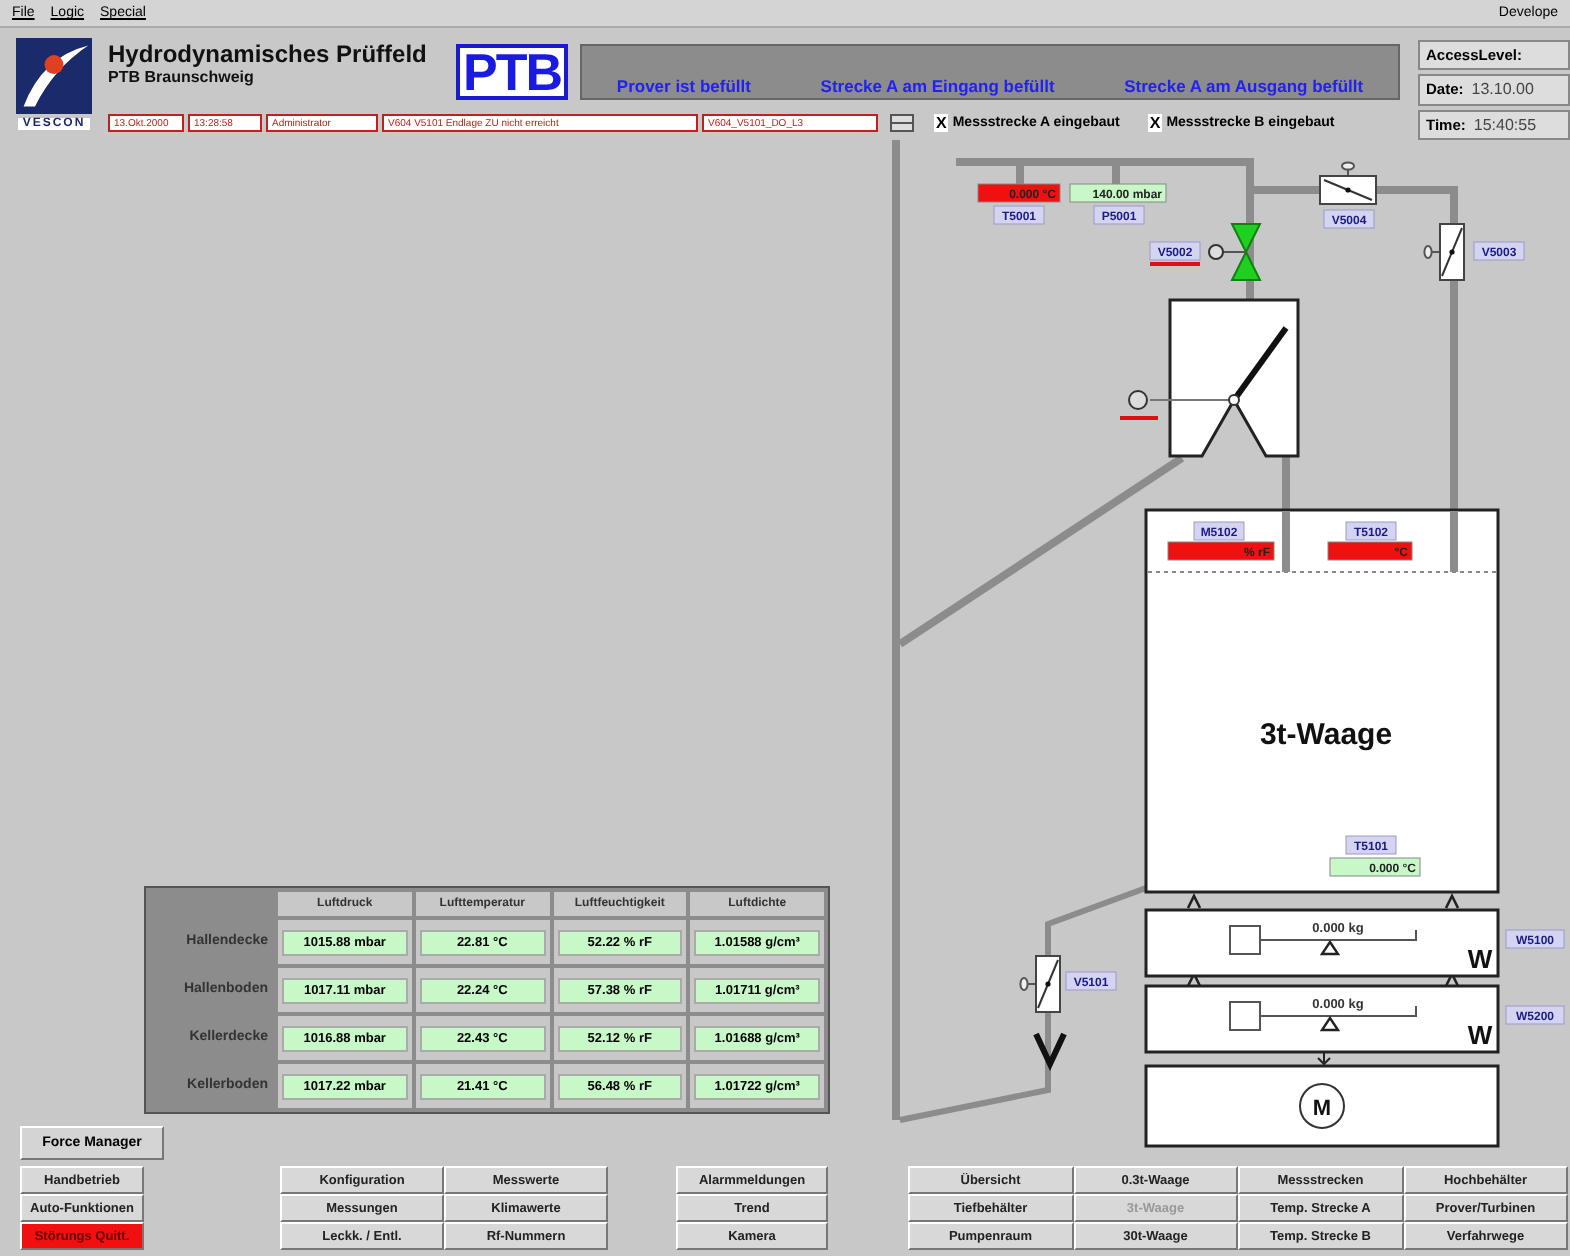 This screenshot has height=1256, width=1570. I want to click on info-value: 13.10.00, so click(1502, 89).